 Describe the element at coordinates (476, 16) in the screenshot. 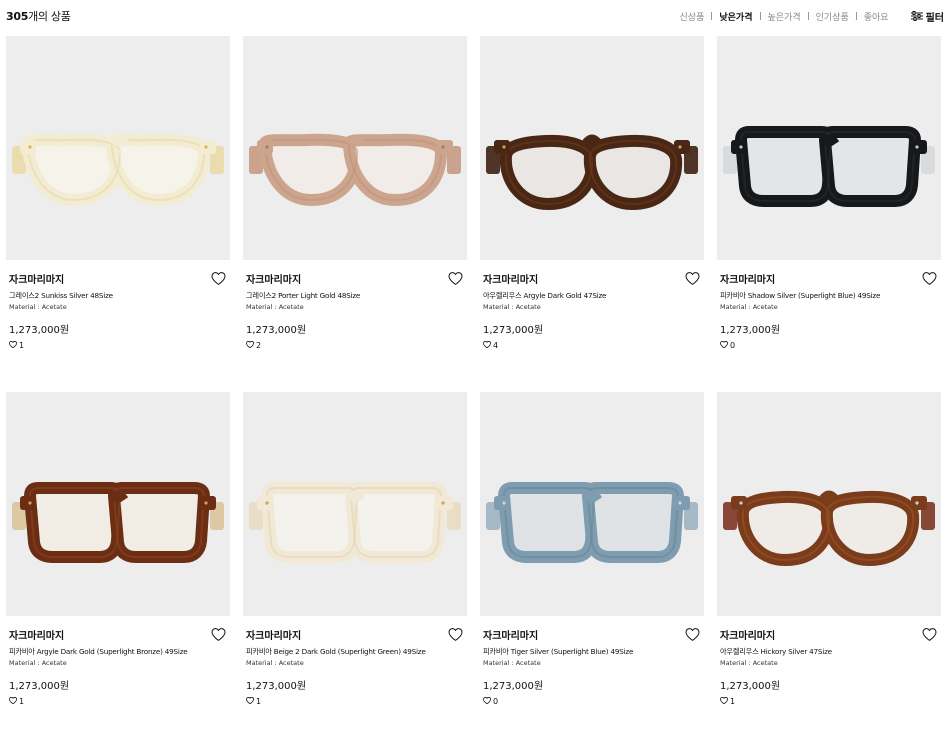

I see `results-header: 305개의 상품 신상품 낮은가격 높은가격 인기상품 좋아요 필터` at that location.